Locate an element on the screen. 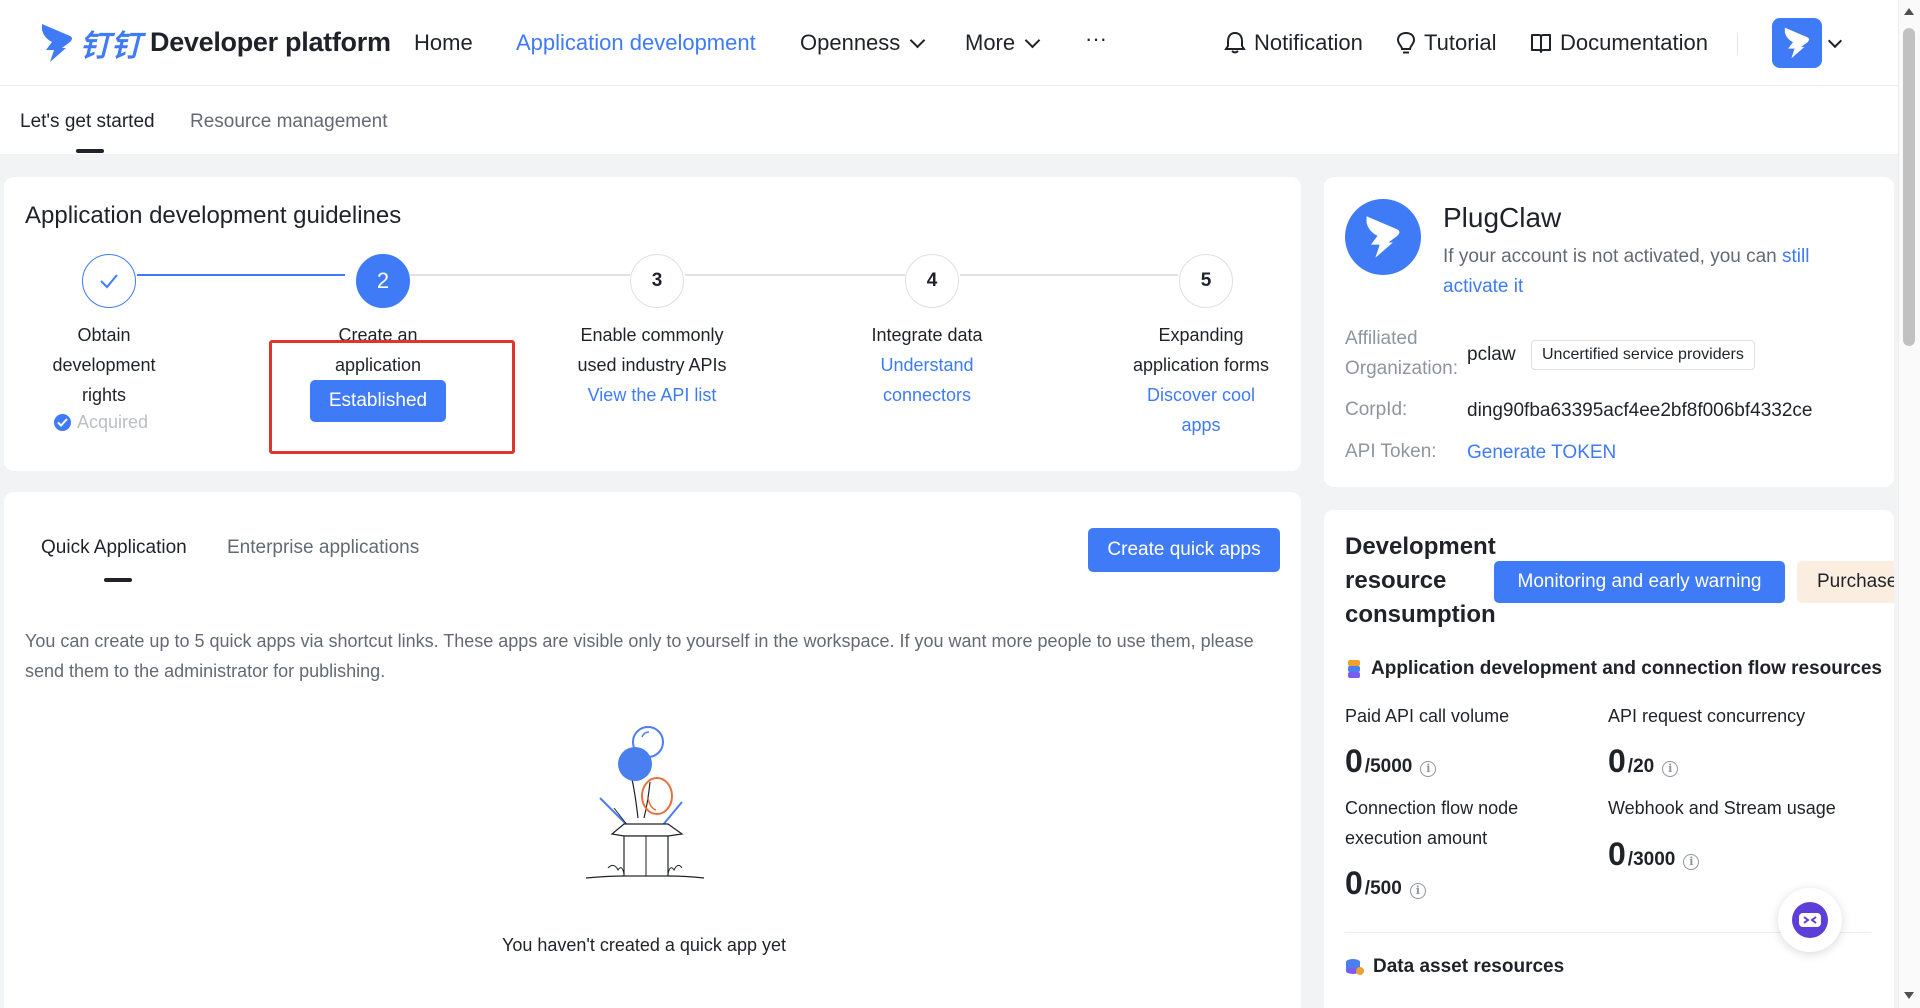 This screenshot has height=1008, width=1920. org-avatar is located at coordinates (1383, 237).